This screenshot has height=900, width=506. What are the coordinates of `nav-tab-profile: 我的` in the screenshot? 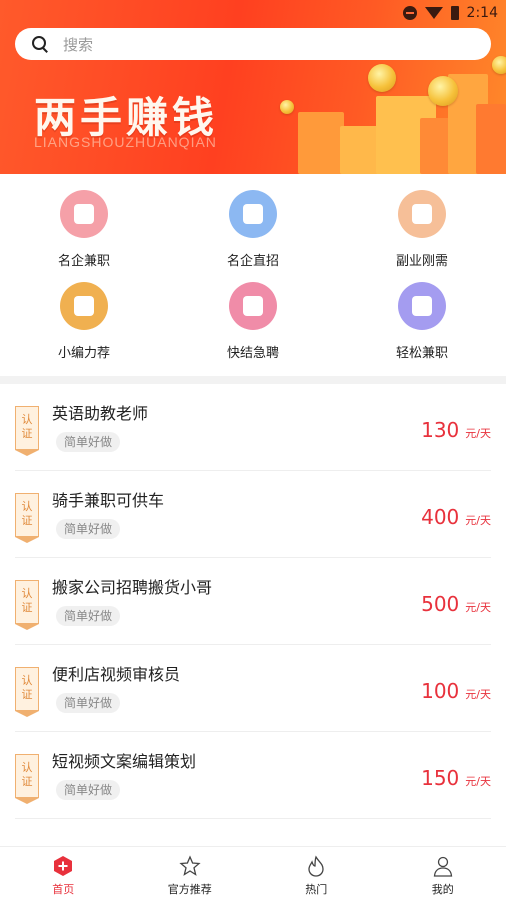 It's located at (443, 873).